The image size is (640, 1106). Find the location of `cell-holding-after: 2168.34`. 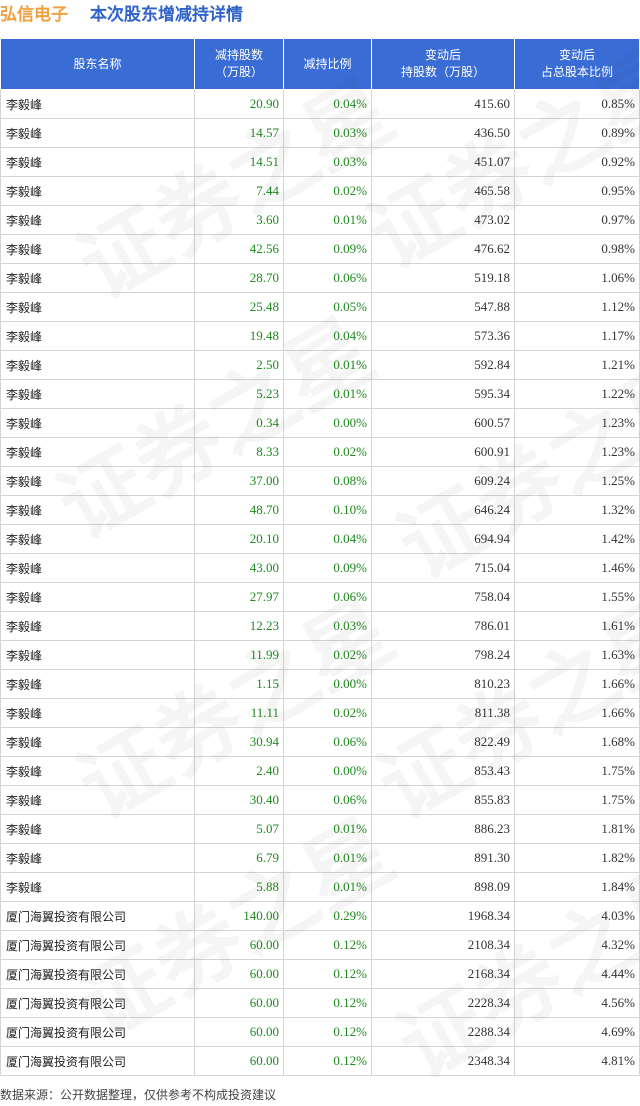

cell-holding-after: 2168.34 is located at coordinates (443, 974).